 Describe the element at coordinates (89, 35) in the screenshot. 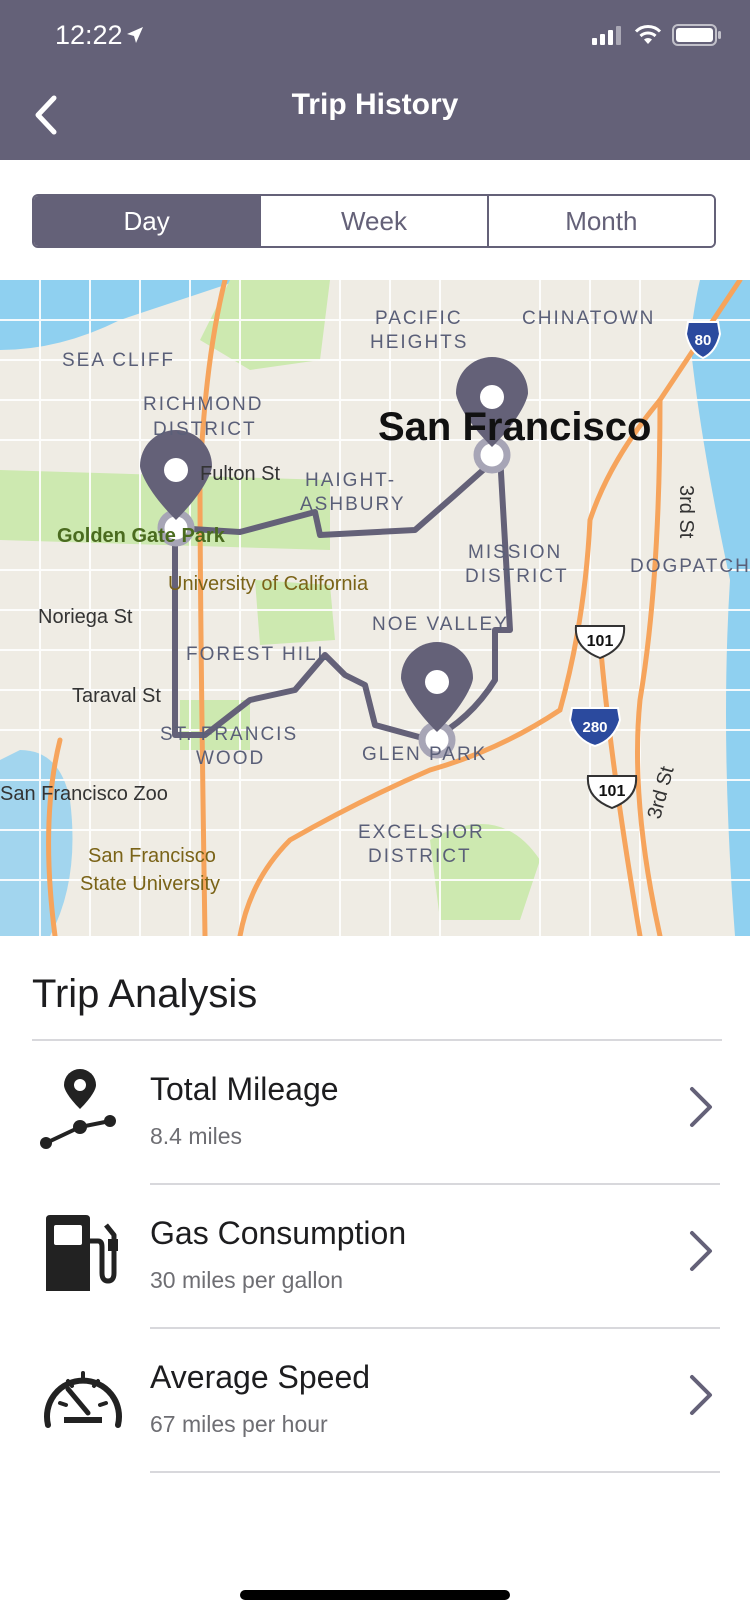

I see `status-time: 12:22` at that location.